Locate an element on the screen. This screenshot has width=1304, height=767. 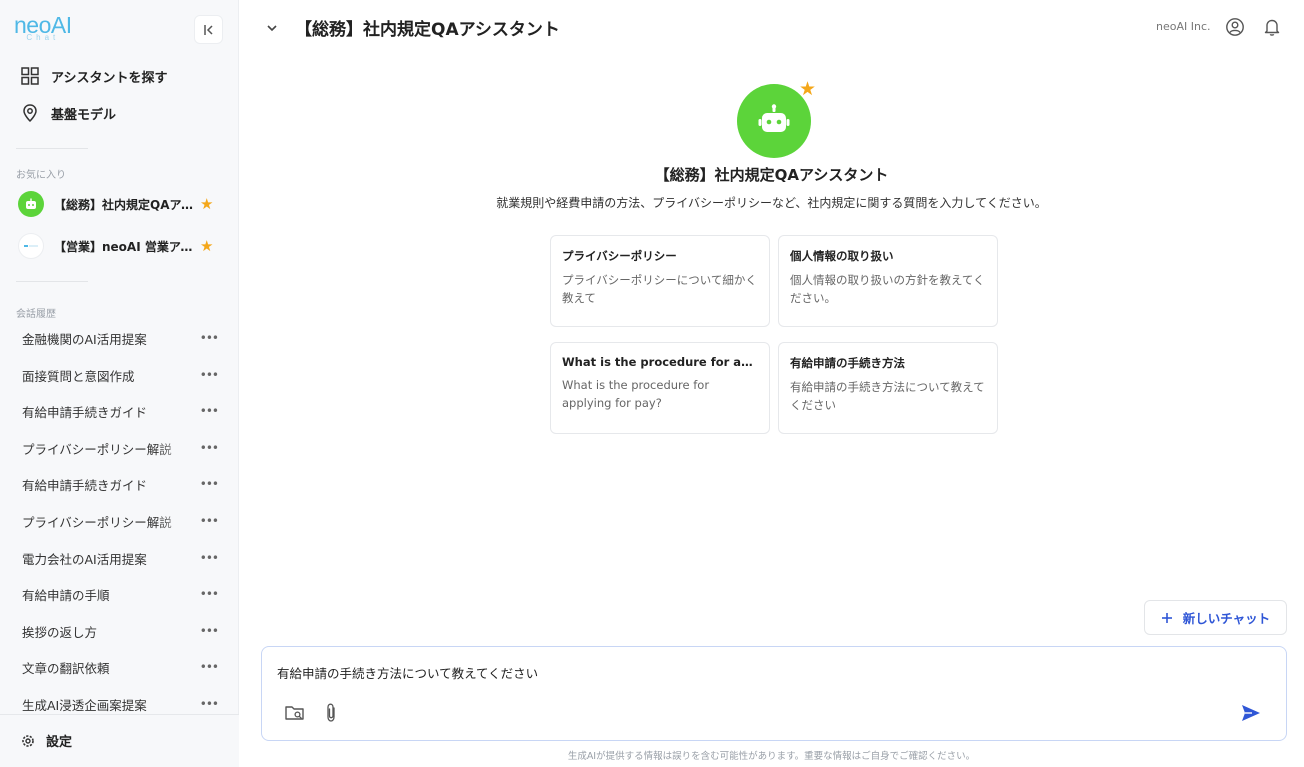
notifications-button is located at coordinates (1272, 29).